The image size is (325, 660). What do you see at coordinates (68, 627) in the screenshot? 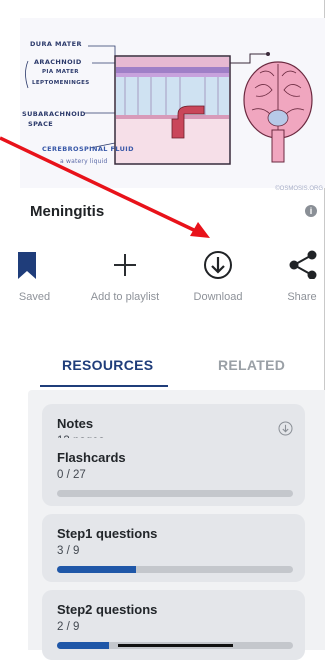
I see `card-subtitle: 2 / 9` at bounding box center [68, 627].